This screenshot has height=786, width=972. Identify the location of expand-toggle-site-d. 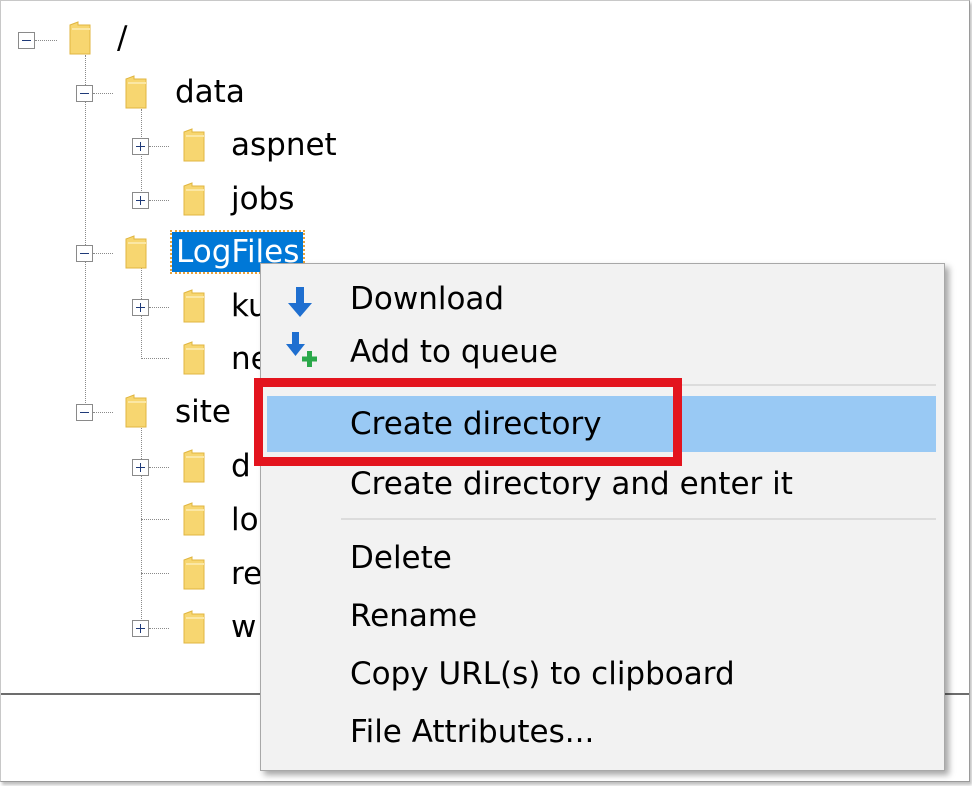
(140, 467).